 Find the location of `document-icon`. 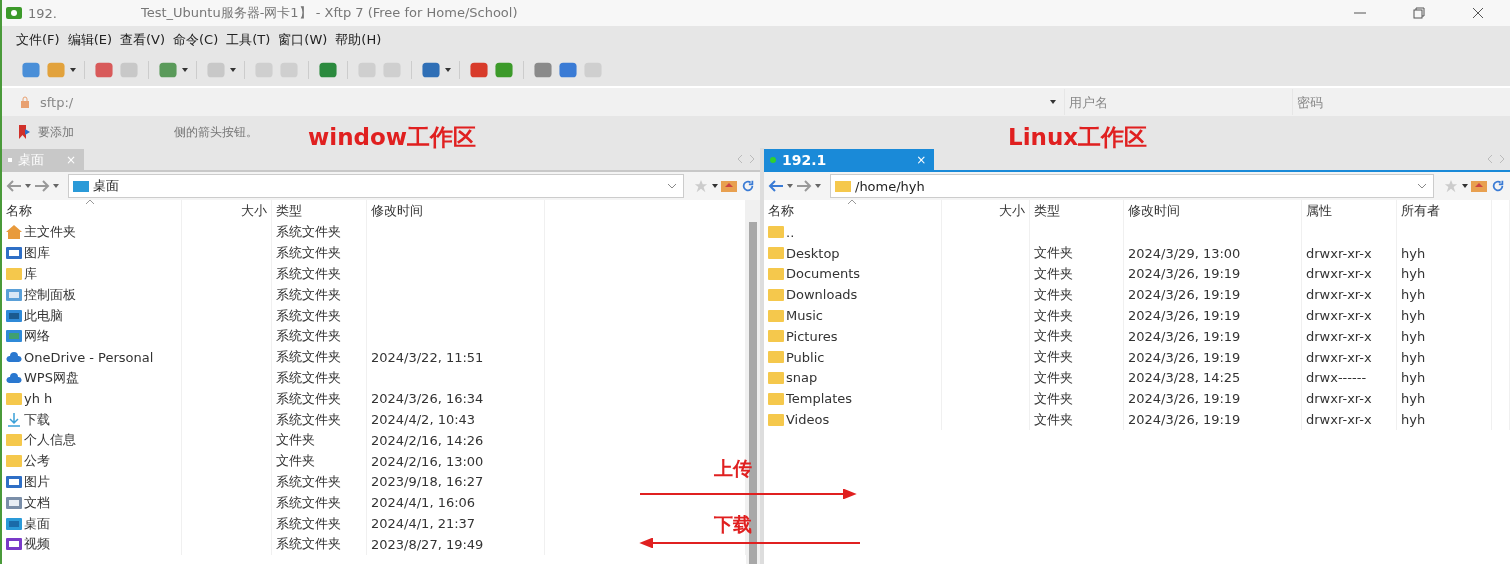

document-icon is located at coordinates (14, 502).